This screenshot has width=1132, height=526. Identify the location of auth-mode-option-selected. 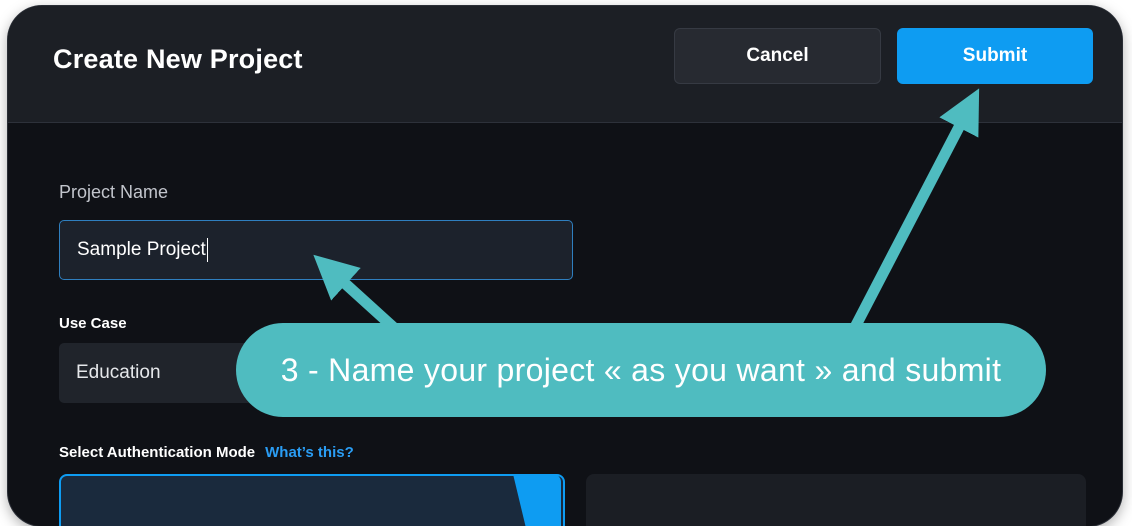
(312, 500).